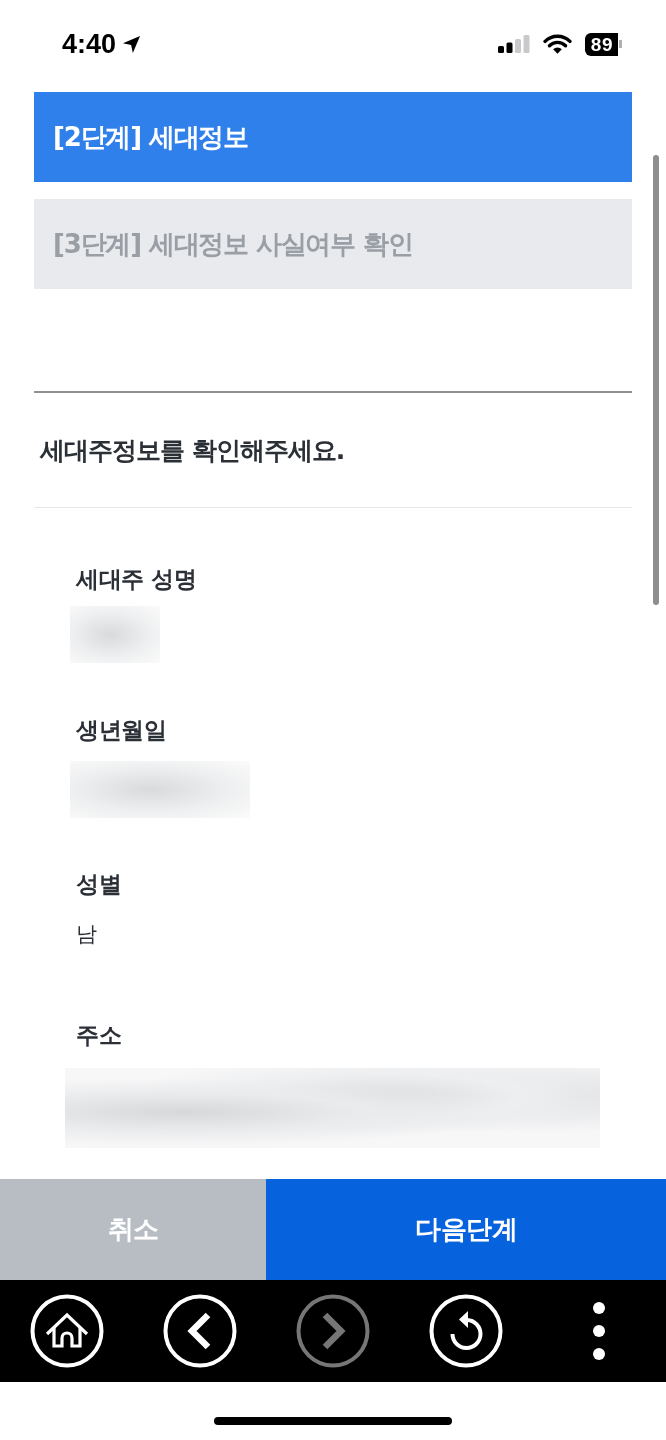  Describe the element at coordinates (557, 44) in the screenshot. I see `wifi-icon` at that location.